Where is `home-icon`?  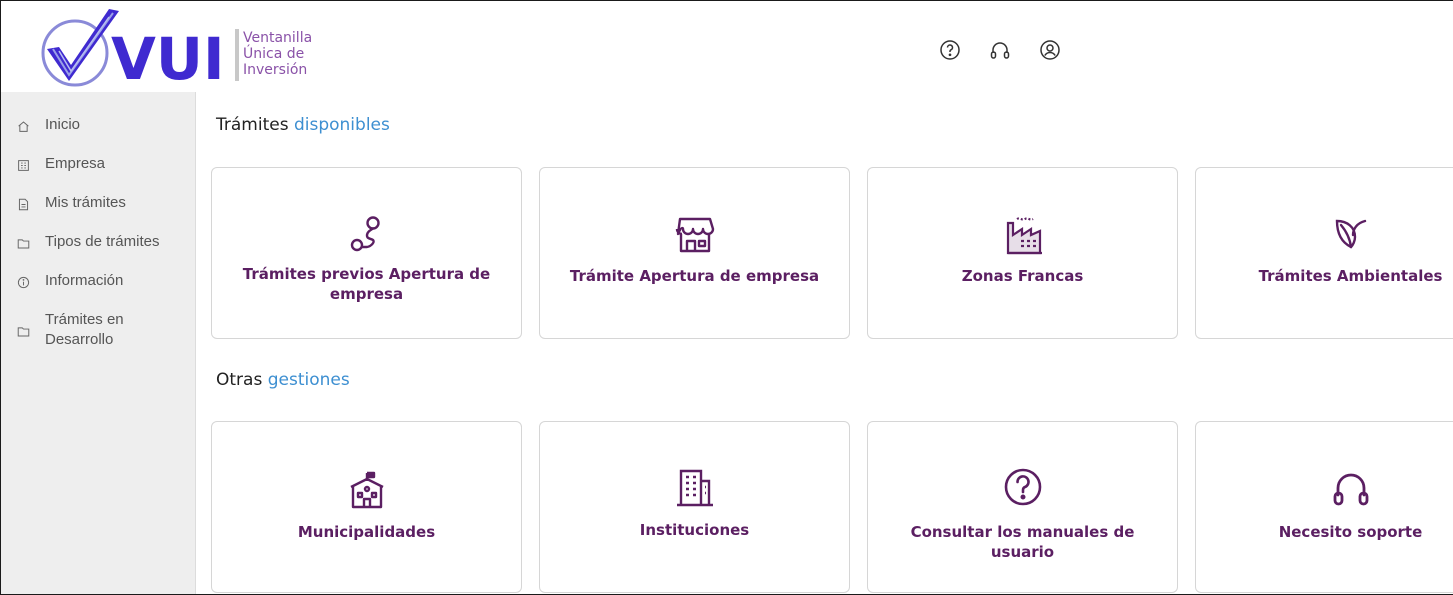 home-icon is located at coordinates (23, 126).